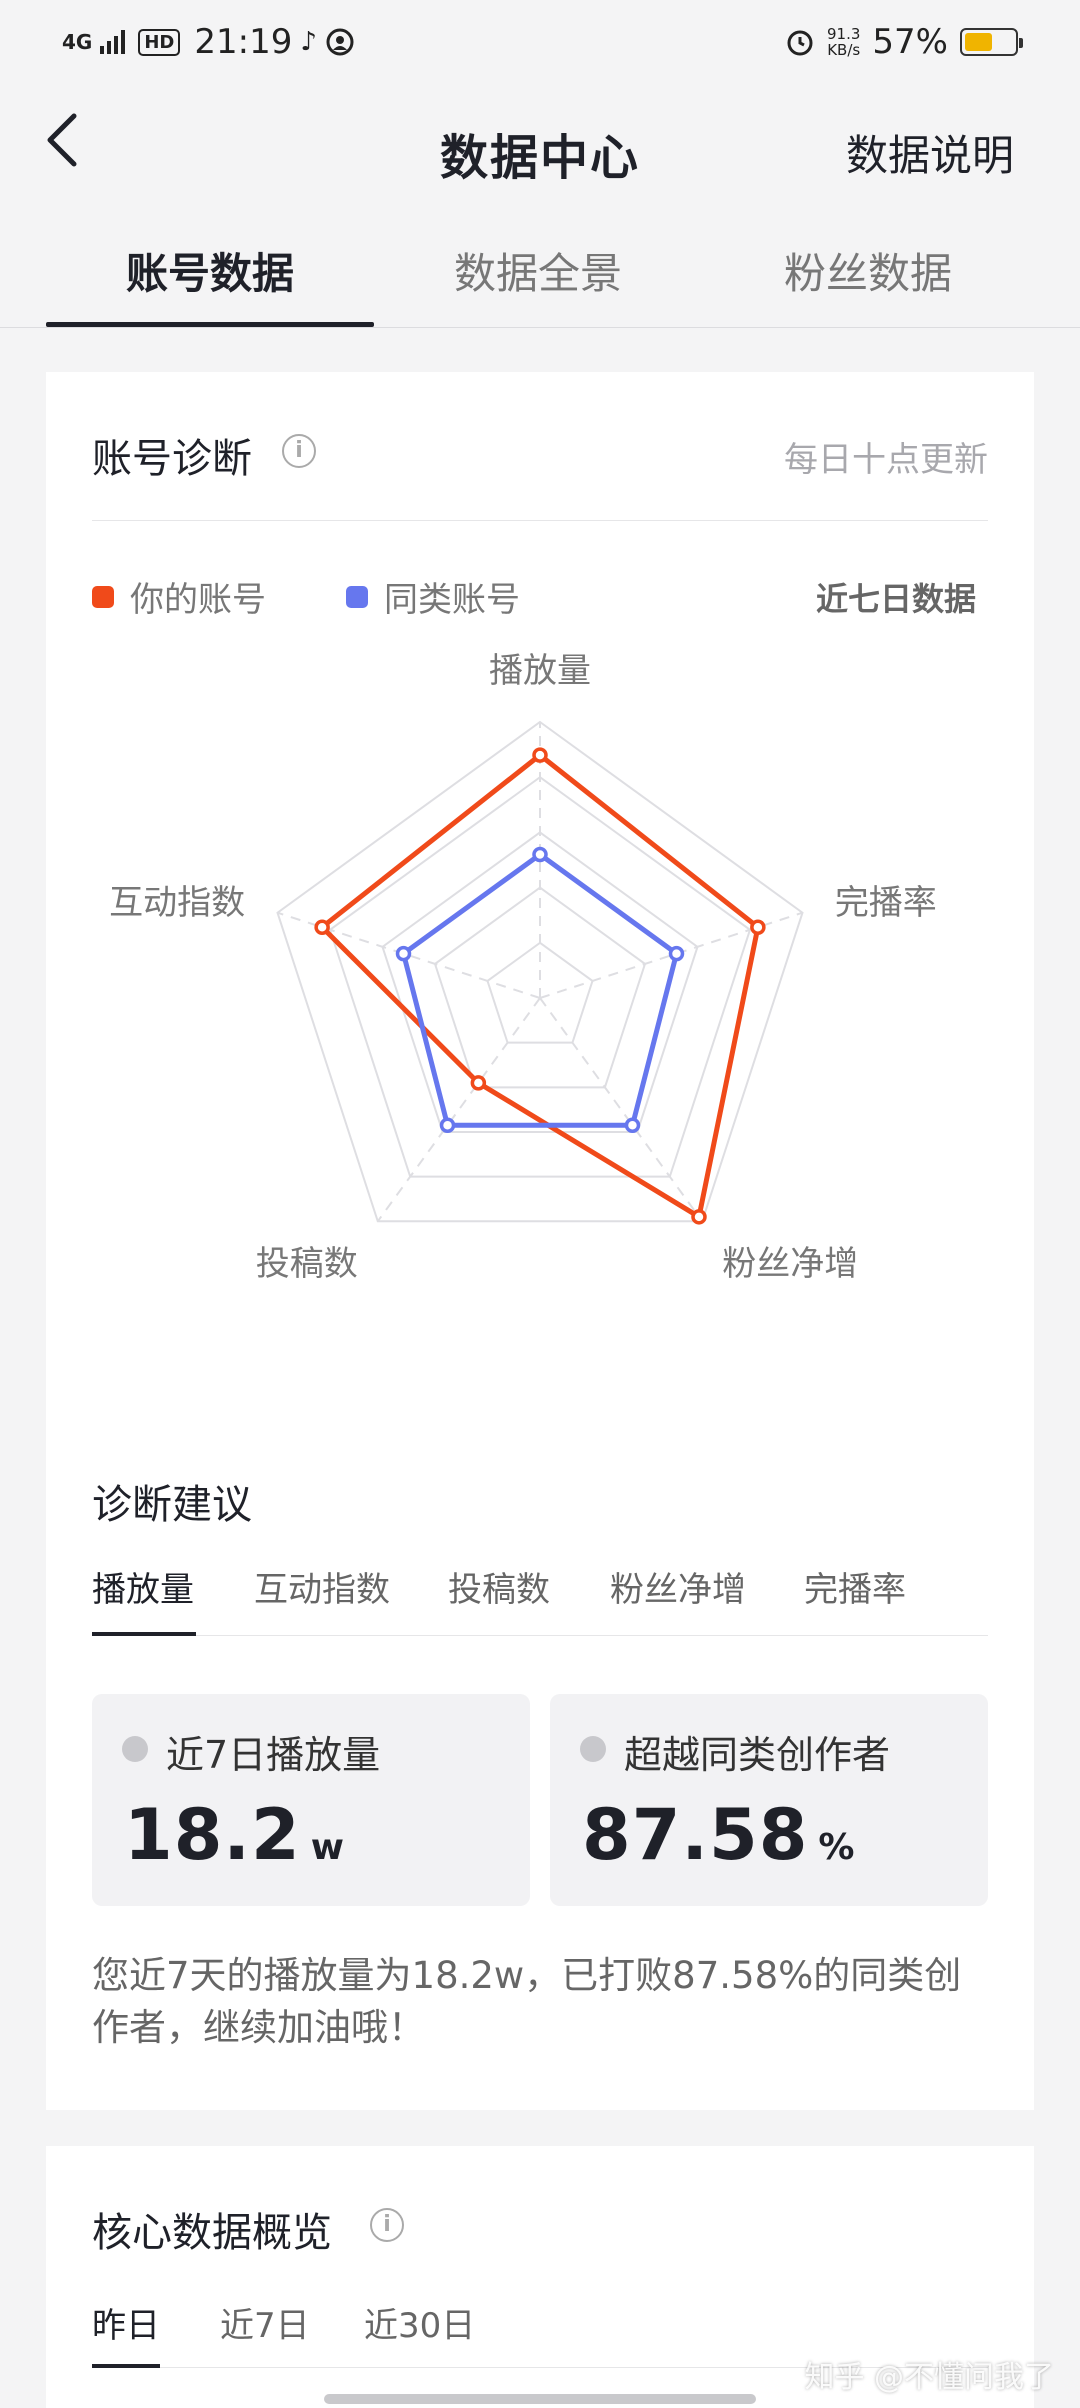 This screenshot has height=2408, width=1080. I want to click on battery-percent: 57%, so click(910, 42).